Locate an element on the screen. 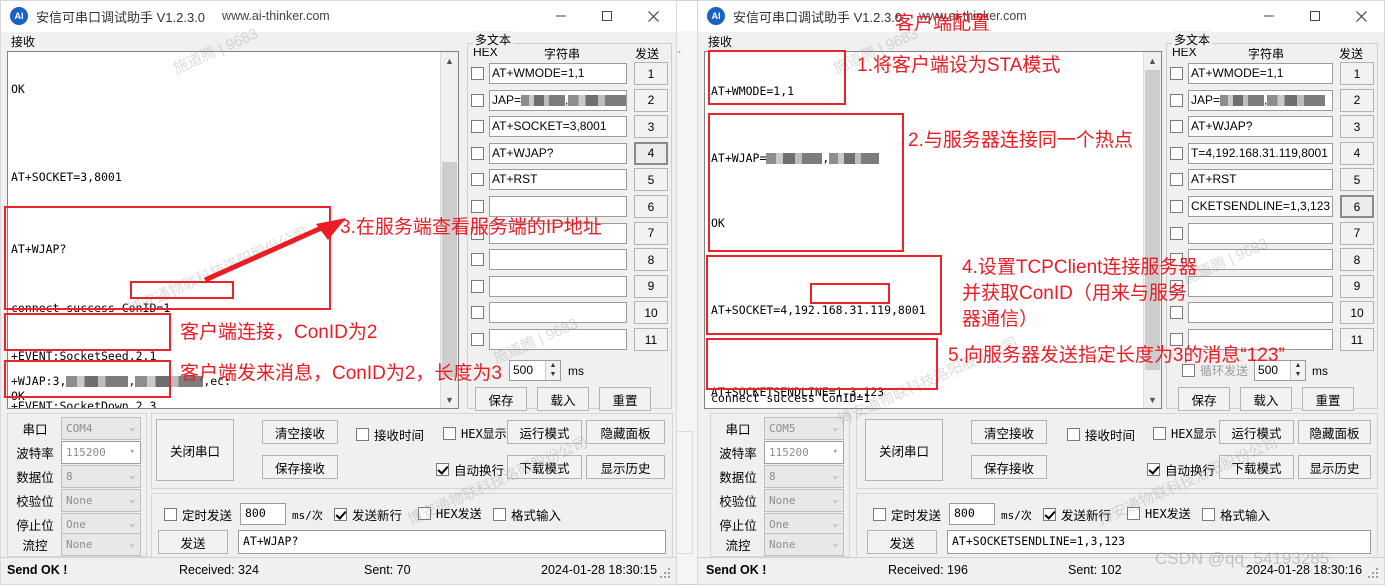 The height and width of the screenshot is (585, 1385). left-save-recv-button: 保存接收 is located at coordinates (300, 467).